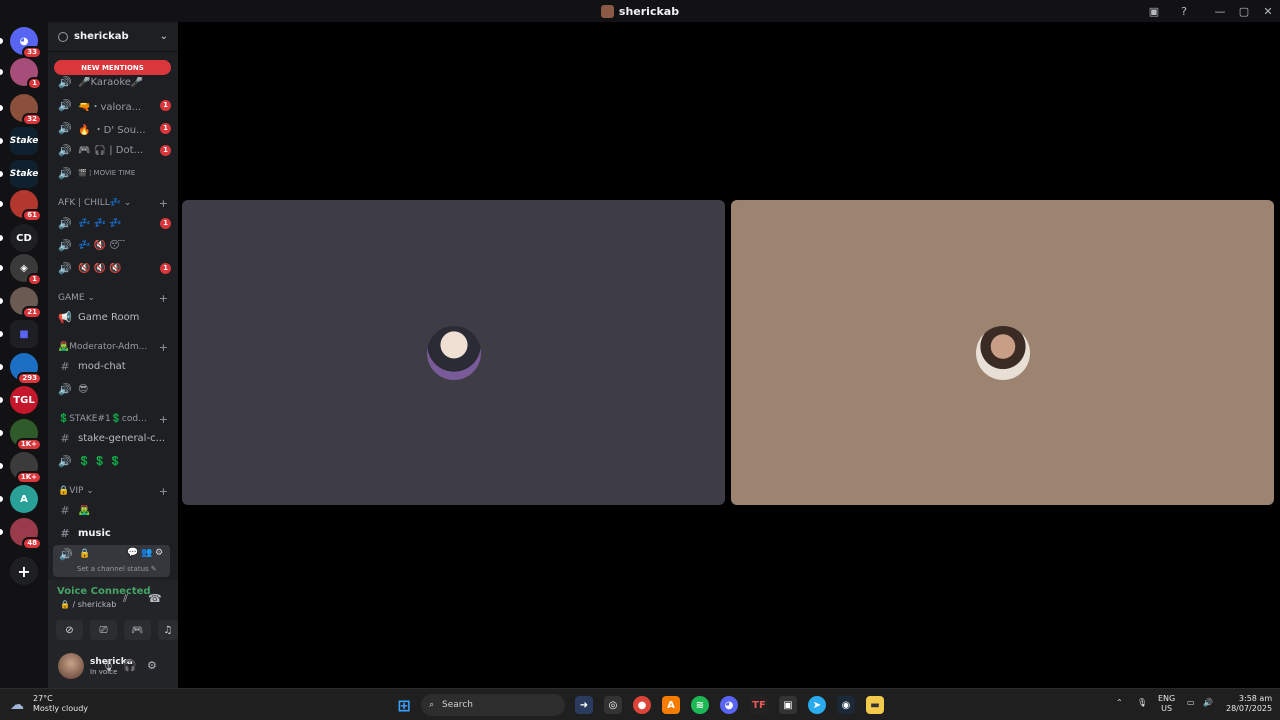  What do you see at coordinates (788, 705) in the screenshot?
I see `app-icon-5: ▣` at bounding box center [788, 705].